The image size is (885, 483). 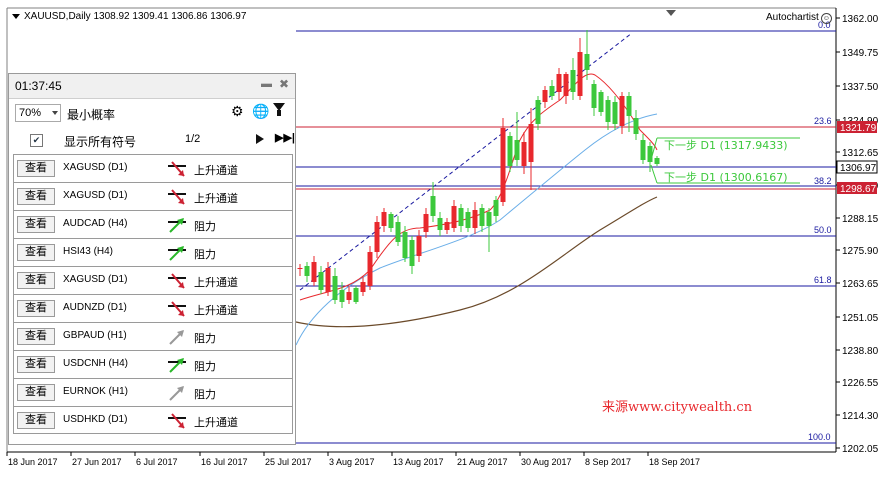 I want to click on price-tick-label: 1288.15, so click(x=860, y=219).